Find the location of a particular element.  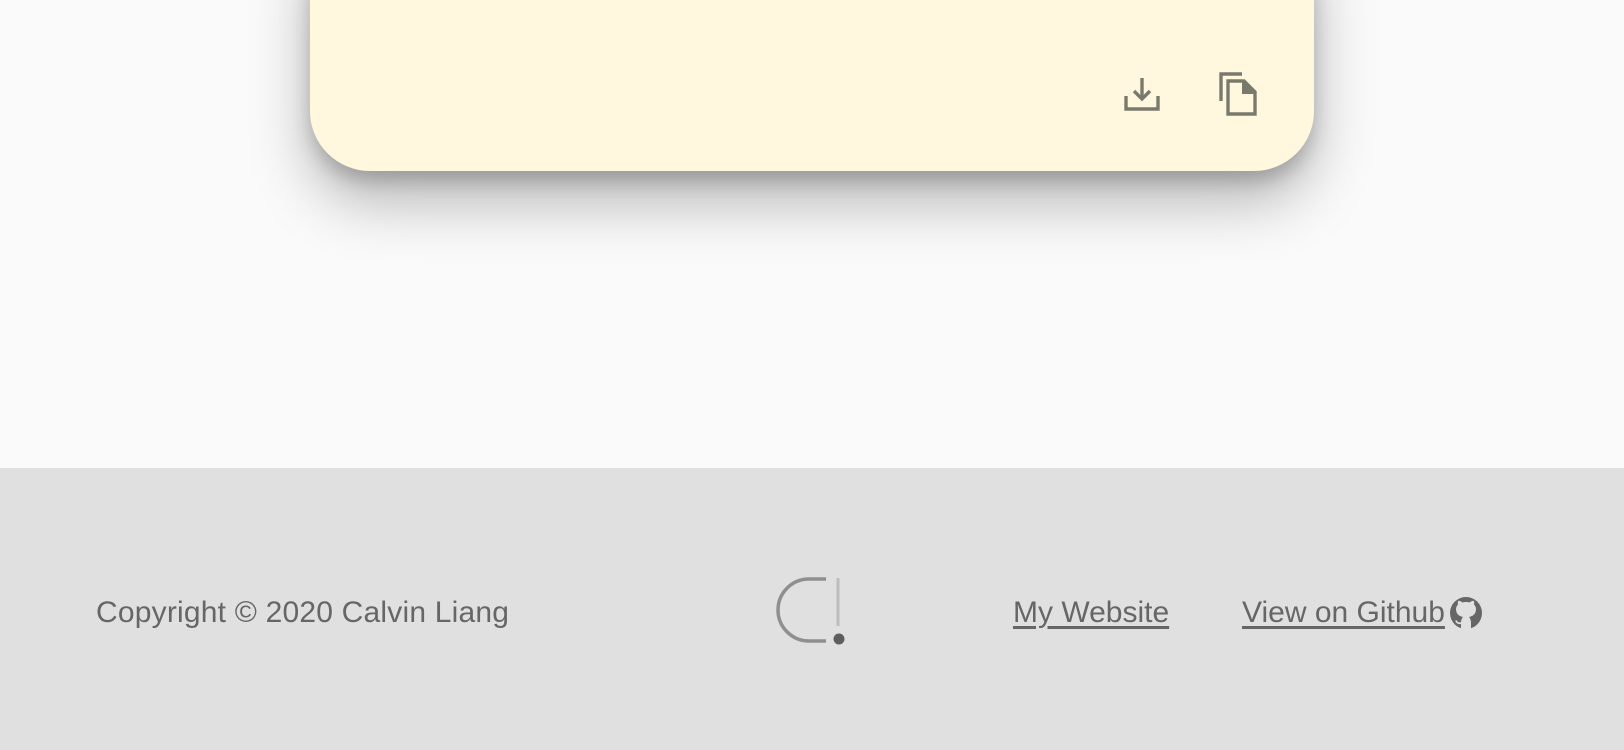

my-website-link: My Website is located at coordinates (1091, 613).